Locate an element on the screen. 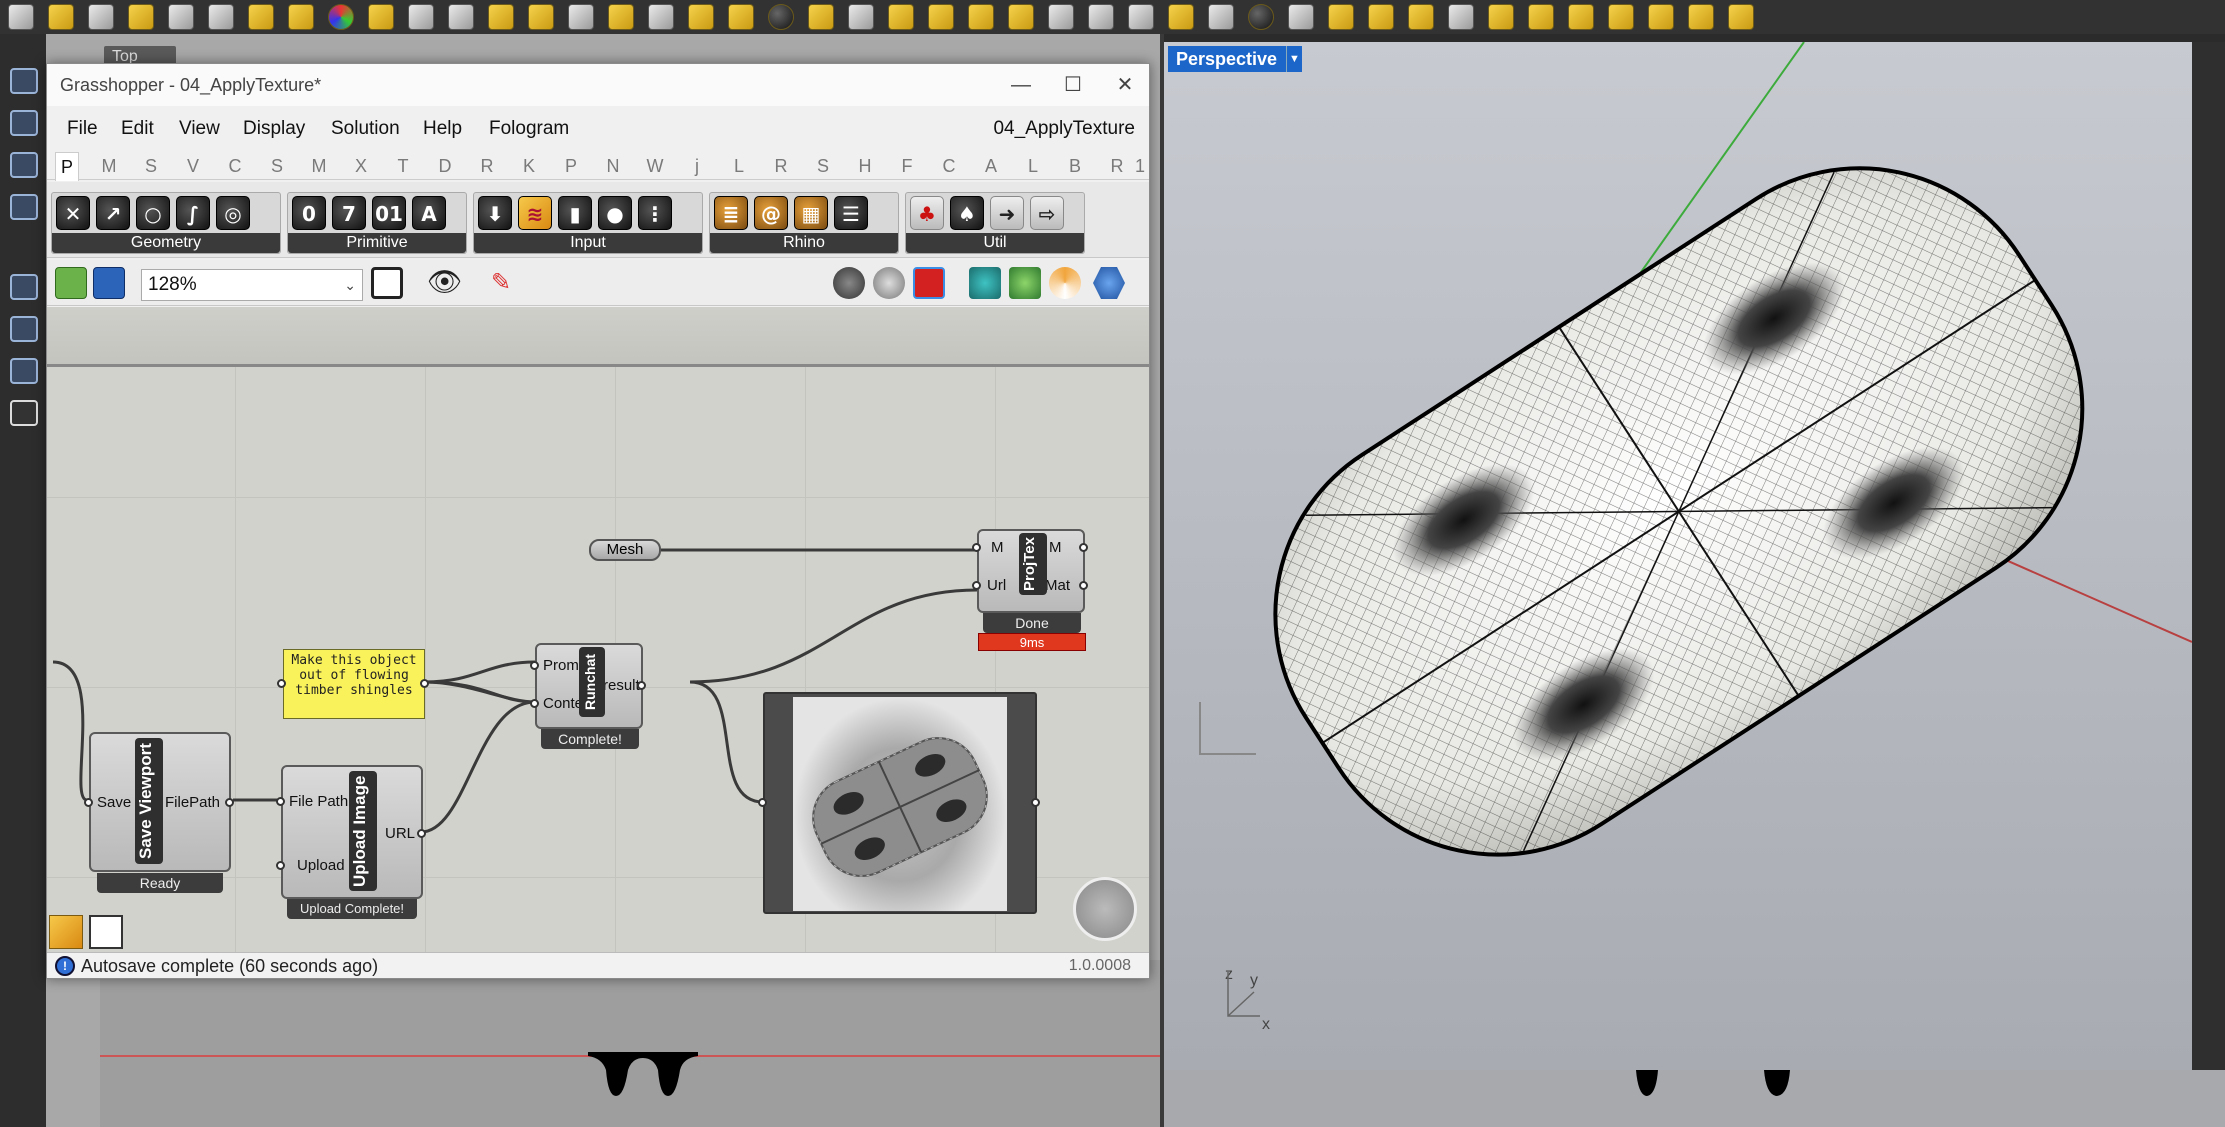 The height and width of the screenshot is (1127, 2225). runchat-result-pin is located at coordinates (641, 685).